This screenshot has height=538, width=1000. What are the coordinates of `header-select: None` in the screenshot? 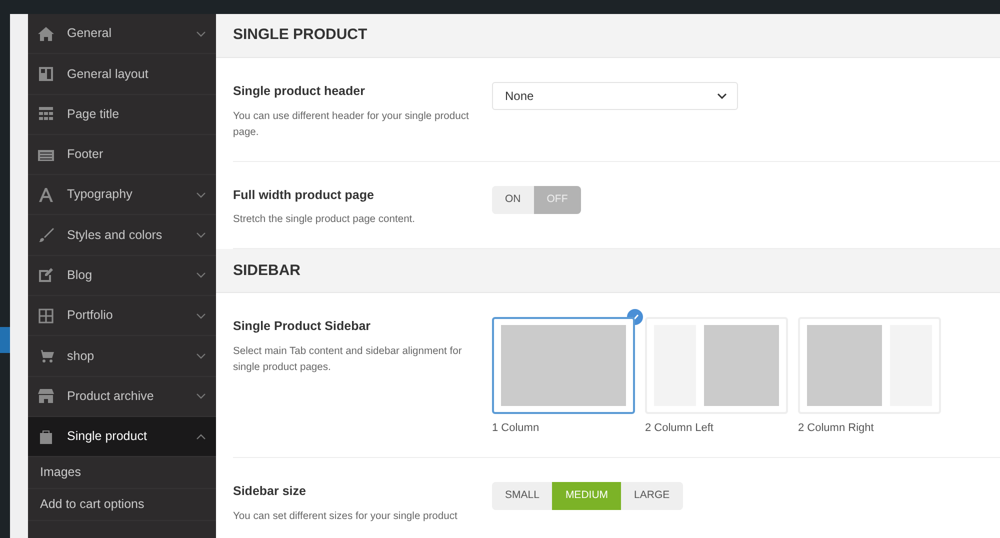 It's located at (615, 96).